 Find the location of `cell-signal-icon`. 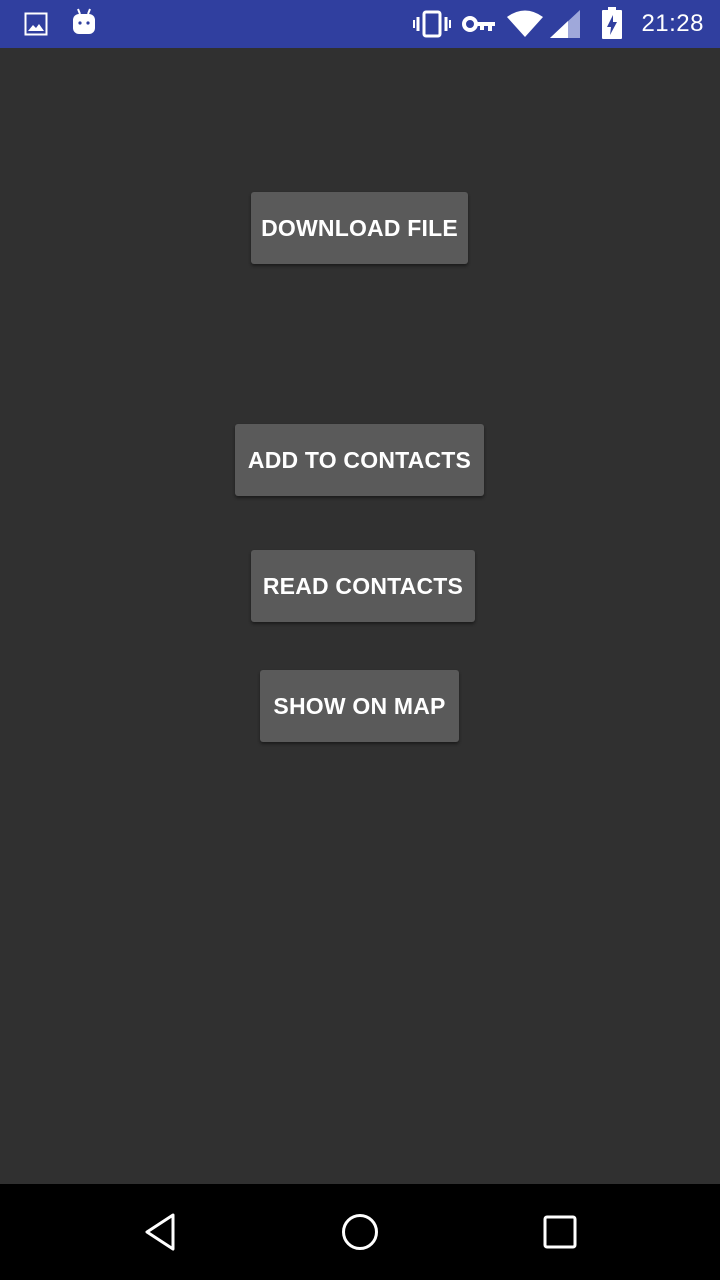

cell-signal-icon is located at coordinates (565, 24).